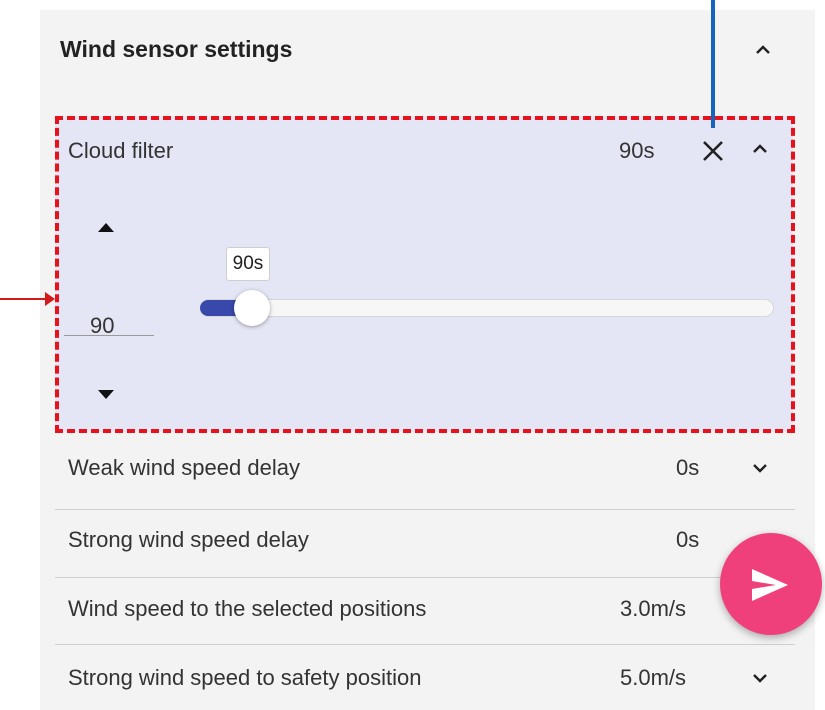 The image size is (825, 710). I want to click on send-button, so click(771, 584).